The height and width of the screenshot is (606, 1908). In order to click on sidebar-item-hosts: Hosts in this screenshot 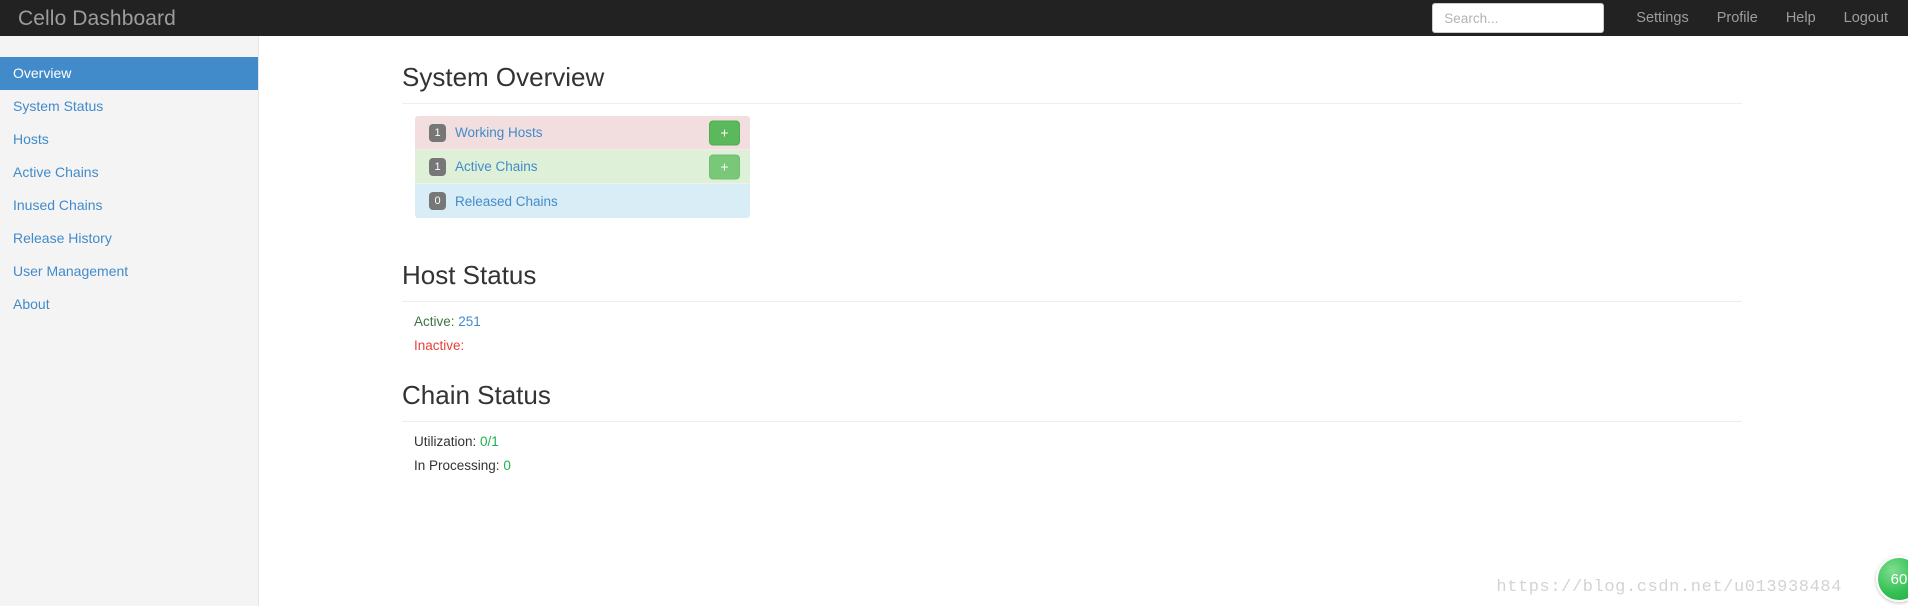, I will do `click(129, 139)`.